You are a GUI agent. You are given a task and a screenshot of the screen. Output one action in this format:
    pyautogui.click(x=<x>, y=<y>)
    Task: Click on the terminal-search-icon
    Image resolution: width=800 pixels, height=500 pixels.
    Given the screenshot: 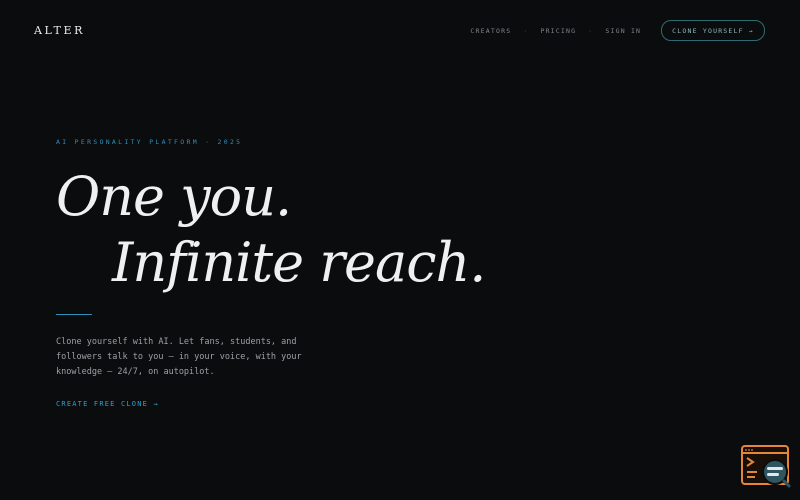 What is the action you would take?
    pyautogui.click(x=766, y=466)
    